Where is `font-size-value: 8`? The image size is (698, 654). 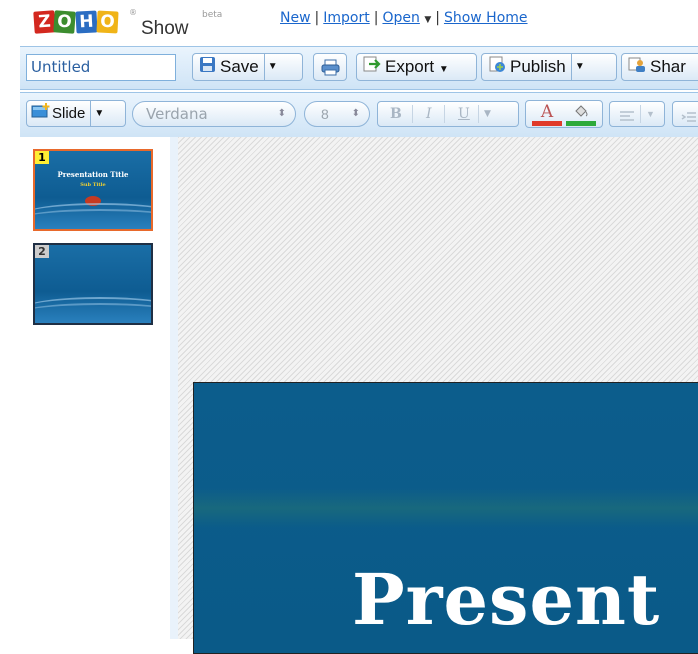 font-size-value: 8 is located at coordinates (325, 114).